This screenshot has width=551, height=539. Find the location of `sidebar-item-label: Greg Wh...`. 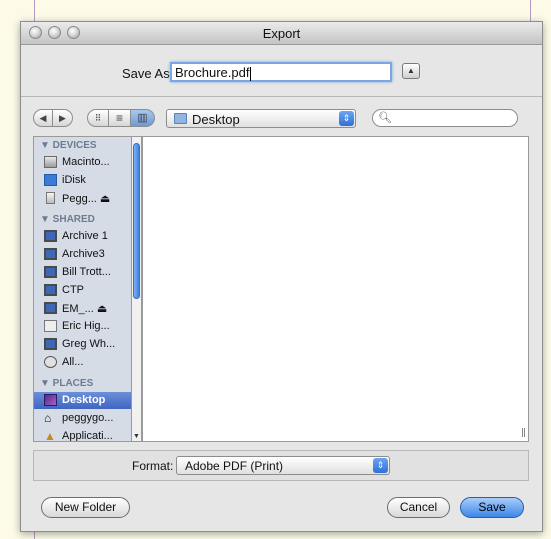

sidebar-item-label: Greg Wh... is located at coordinates (89, 344).